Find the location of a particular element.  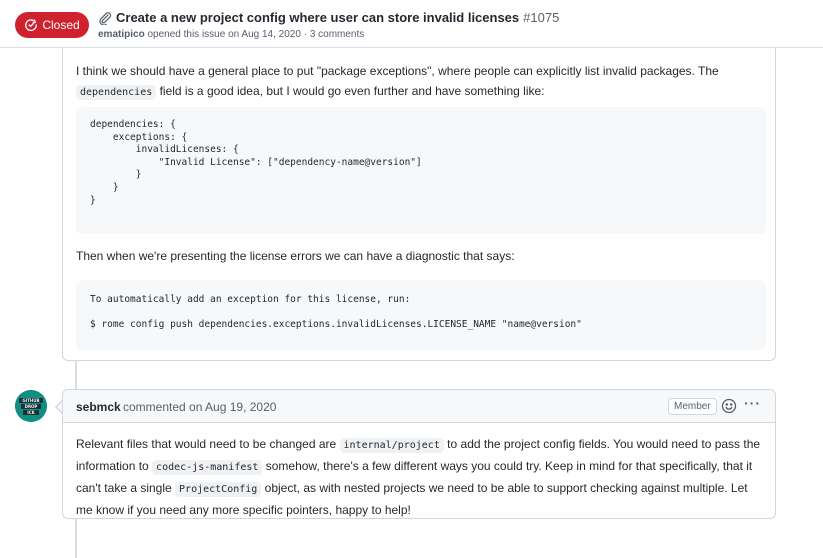

avatar: GITHUB DROP ICK is located at coordinates (31, 406).